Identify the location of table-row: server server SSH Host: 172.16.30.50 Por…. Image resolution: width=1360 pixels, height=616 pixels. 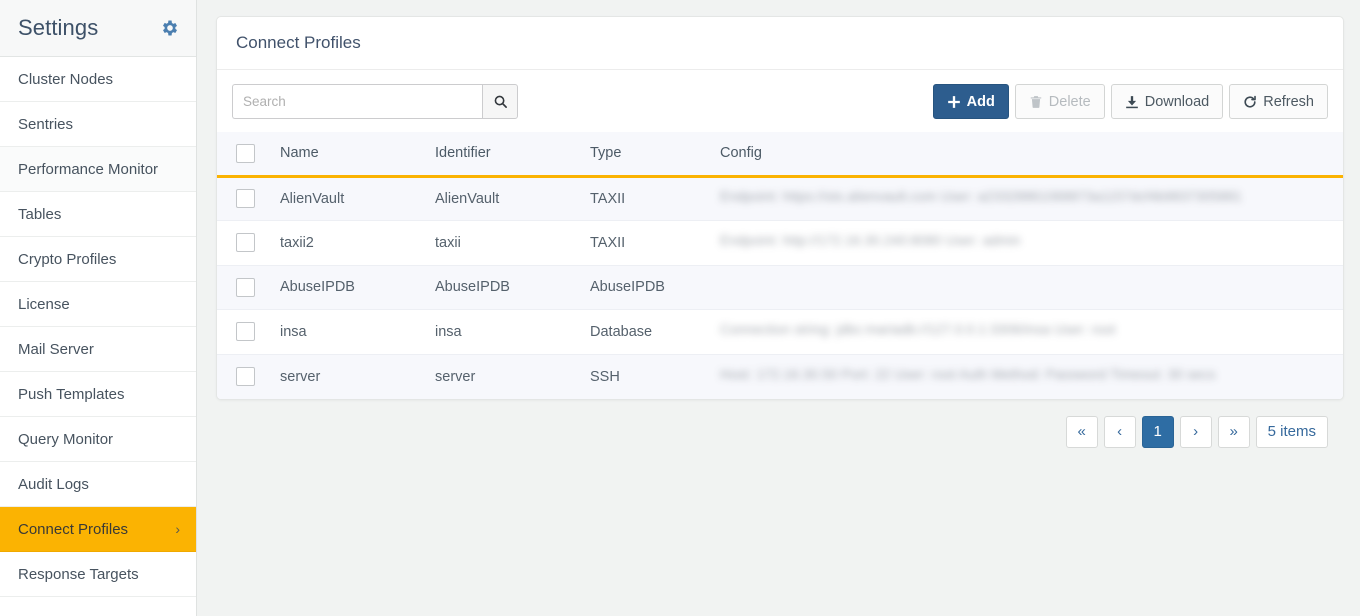
(780, 376).